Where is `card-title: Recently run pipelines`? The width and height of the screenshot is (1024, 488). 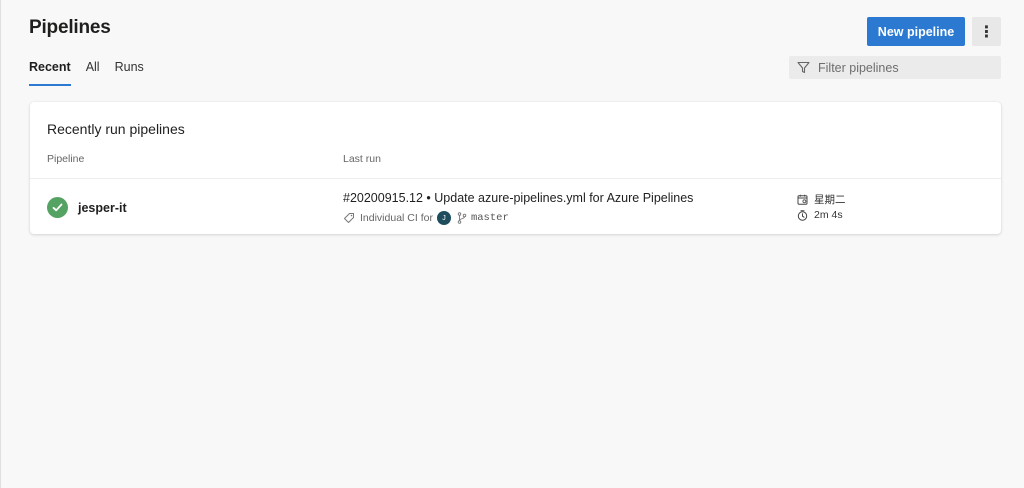
card-title: Recently run pipelines is located at coordinates (116, 129).